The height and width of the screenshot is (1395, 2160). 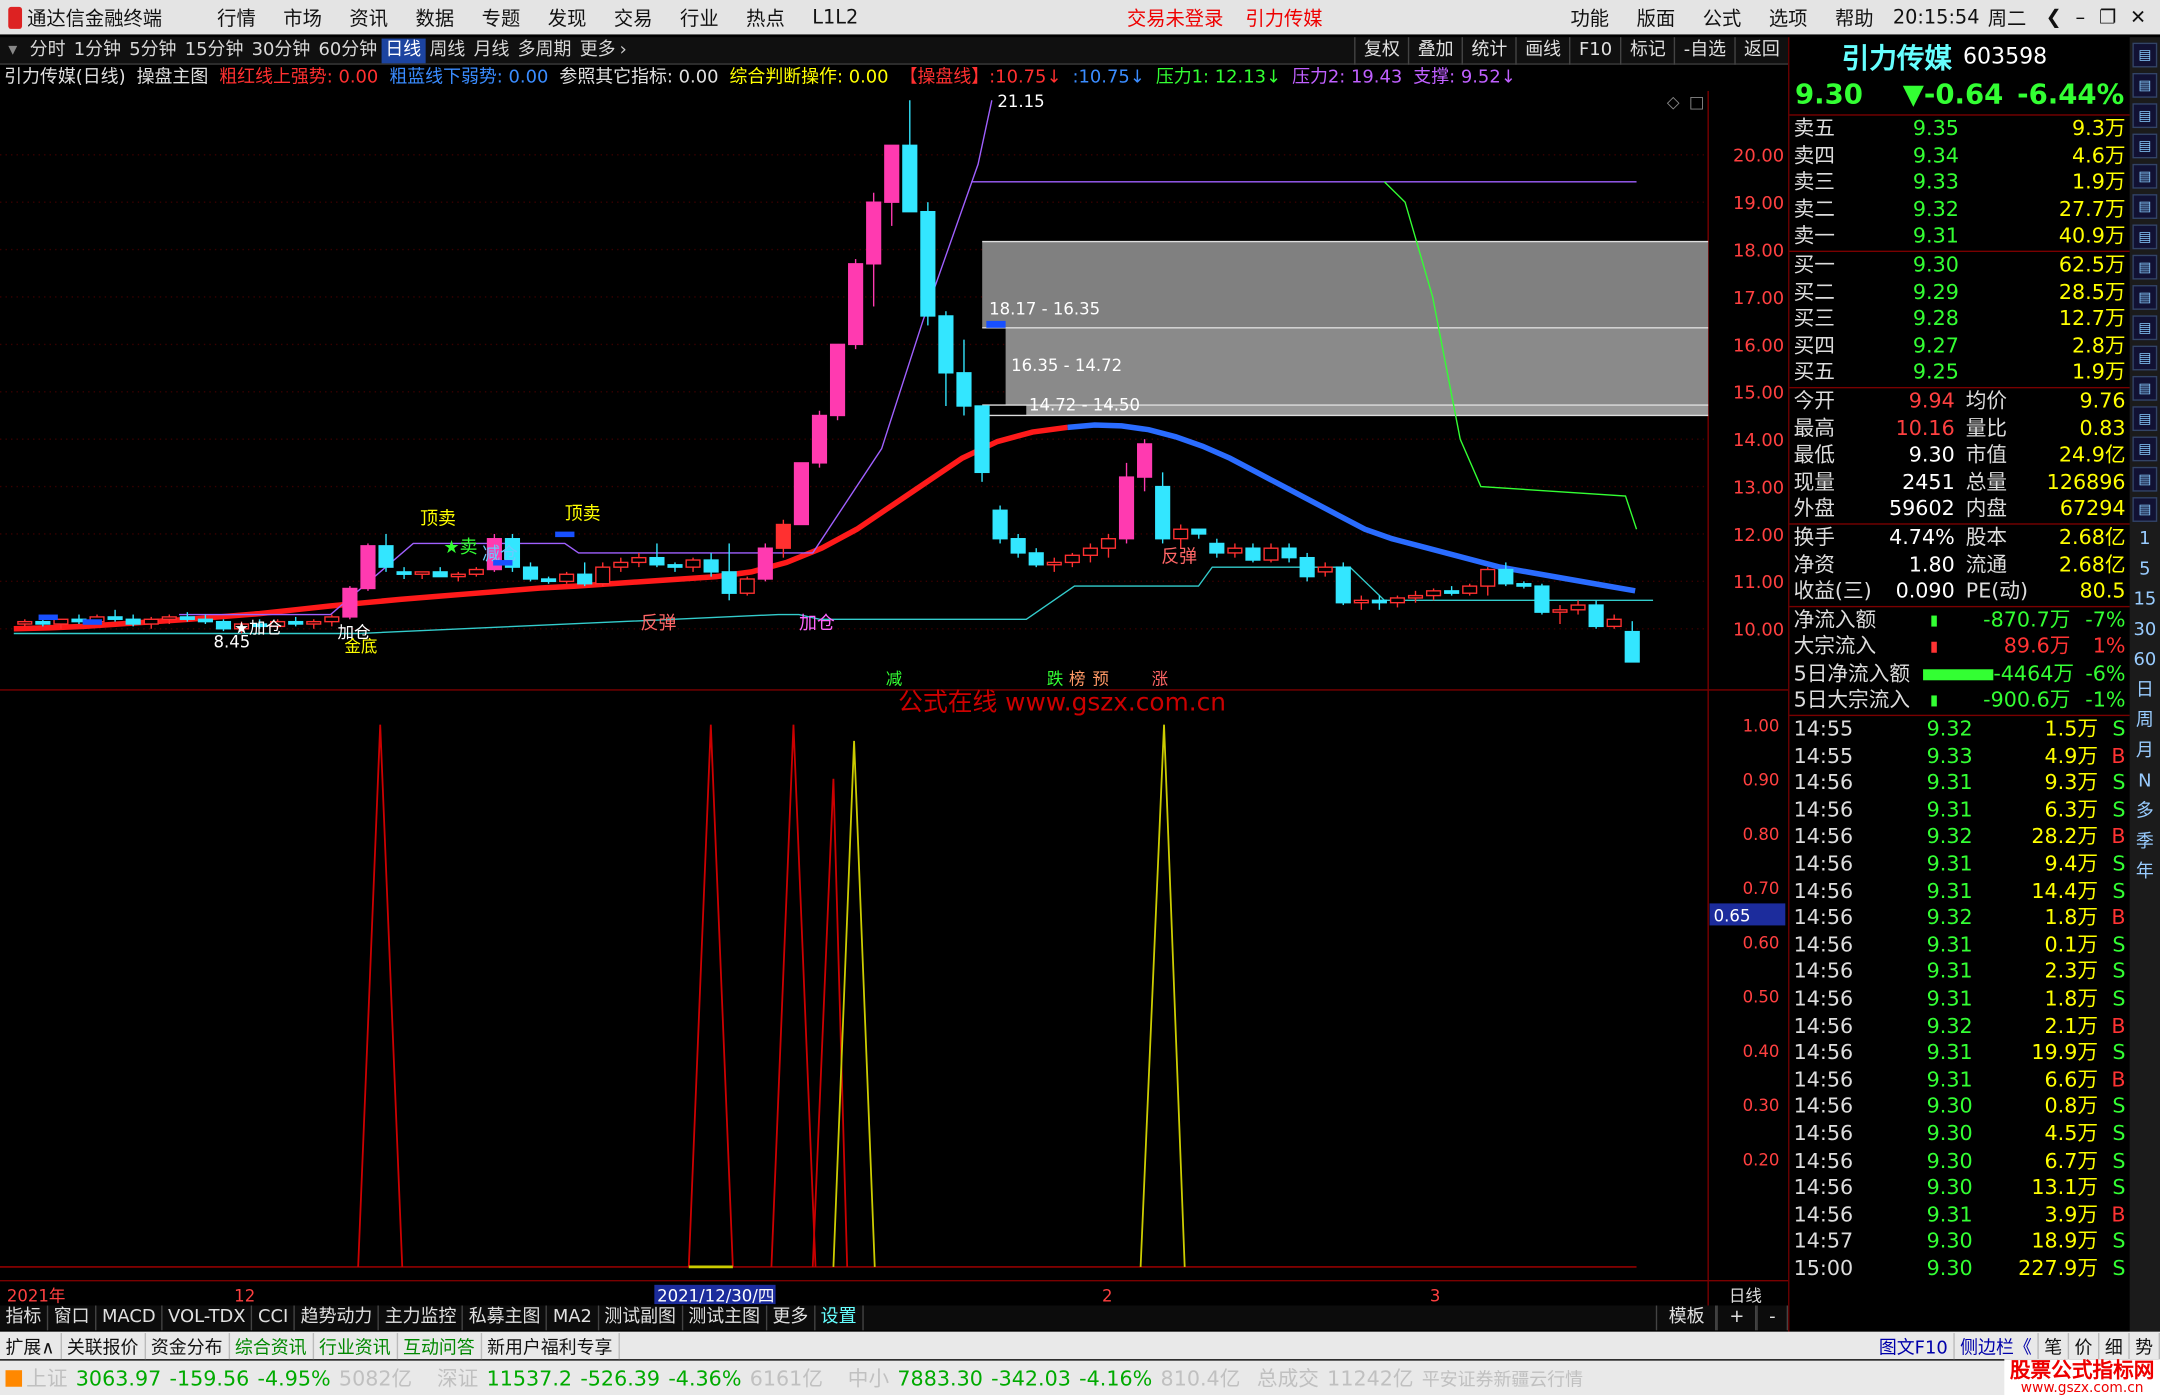 I want to click on zx-name: 中小, so click(x=869, y=1377).